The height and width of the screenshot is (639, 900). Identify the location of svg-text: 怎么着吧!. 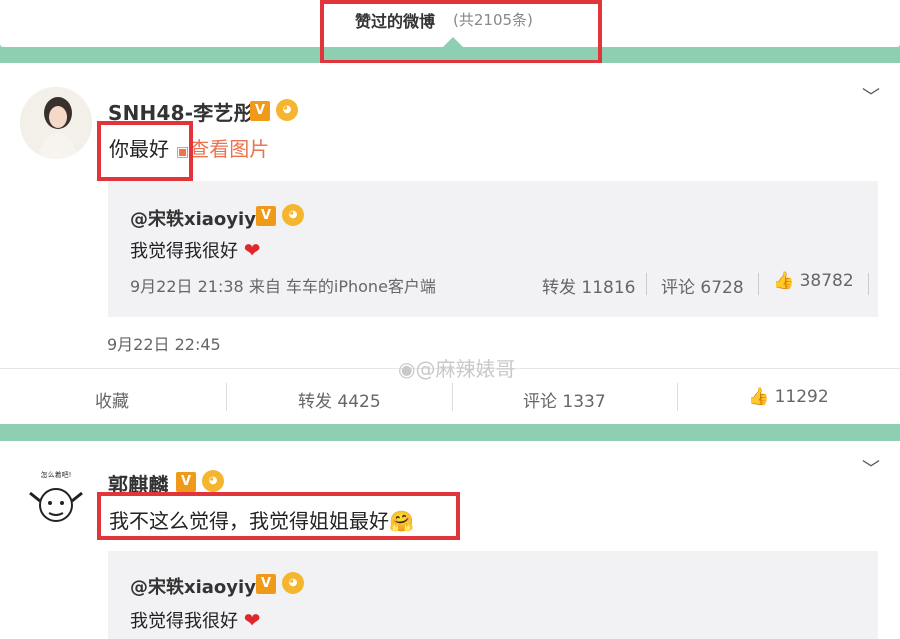
(56, 474).